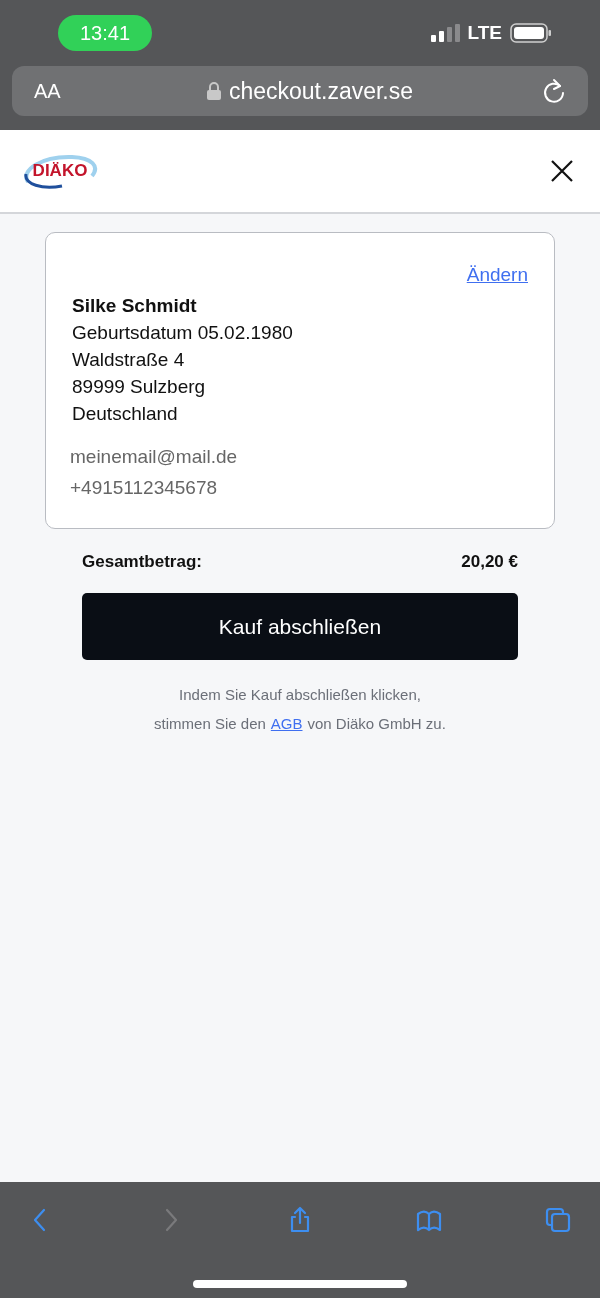 Image resolution: width=600 pixels, height=1298 pixels. I want to click on reload-icon, so click(554, 91).